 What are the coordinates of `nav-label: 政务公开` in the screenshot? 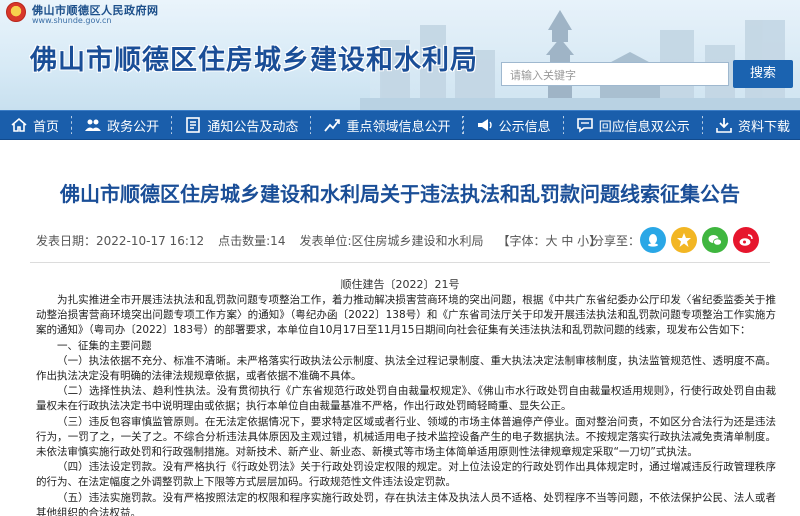 It's located at (133, 127).